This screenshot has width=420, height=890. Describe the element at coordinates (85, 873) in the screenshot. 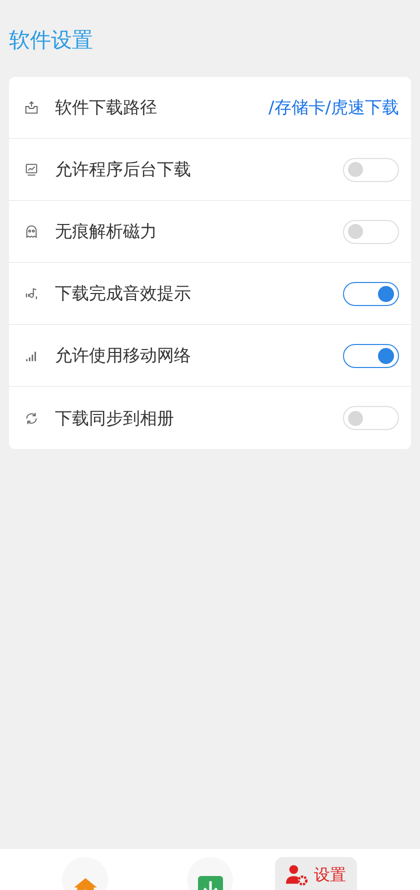

I see `home-tab` at that location.